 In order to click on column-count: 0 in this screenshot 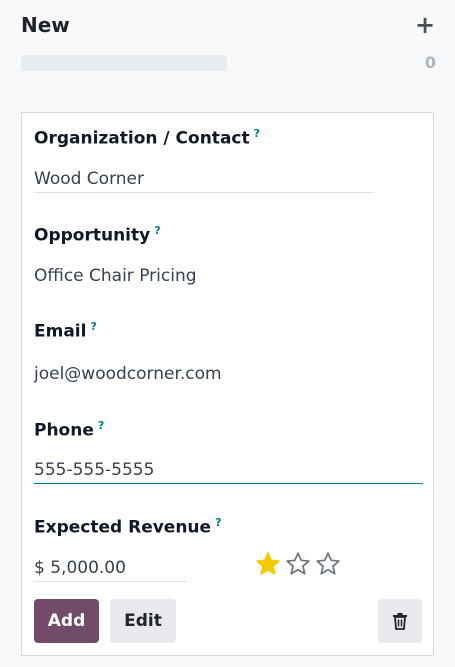, I will do `click(430, 62)`.